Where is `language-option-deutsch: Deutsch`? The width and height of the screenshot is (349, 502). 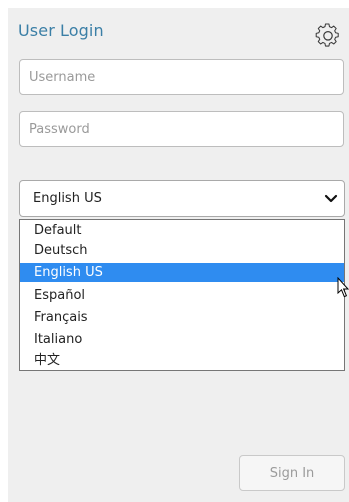 language-option-deutsch: Deutsch is located at coordinates (182, 250).